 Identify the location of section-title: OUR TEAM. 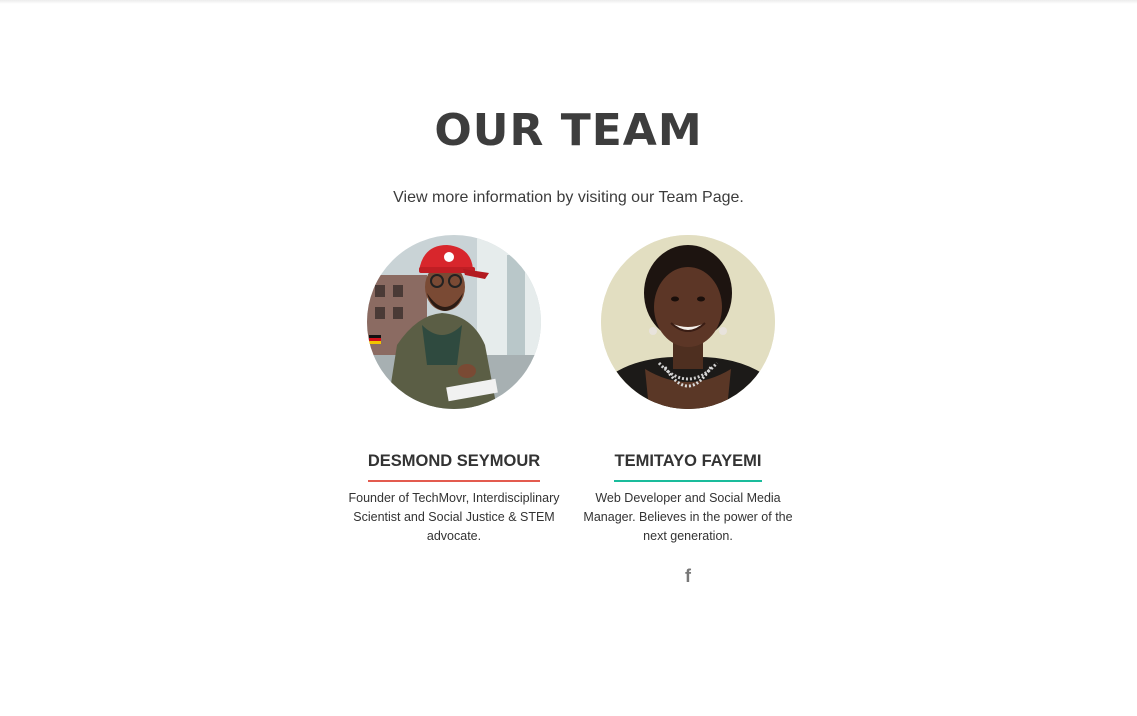
(568, 130).